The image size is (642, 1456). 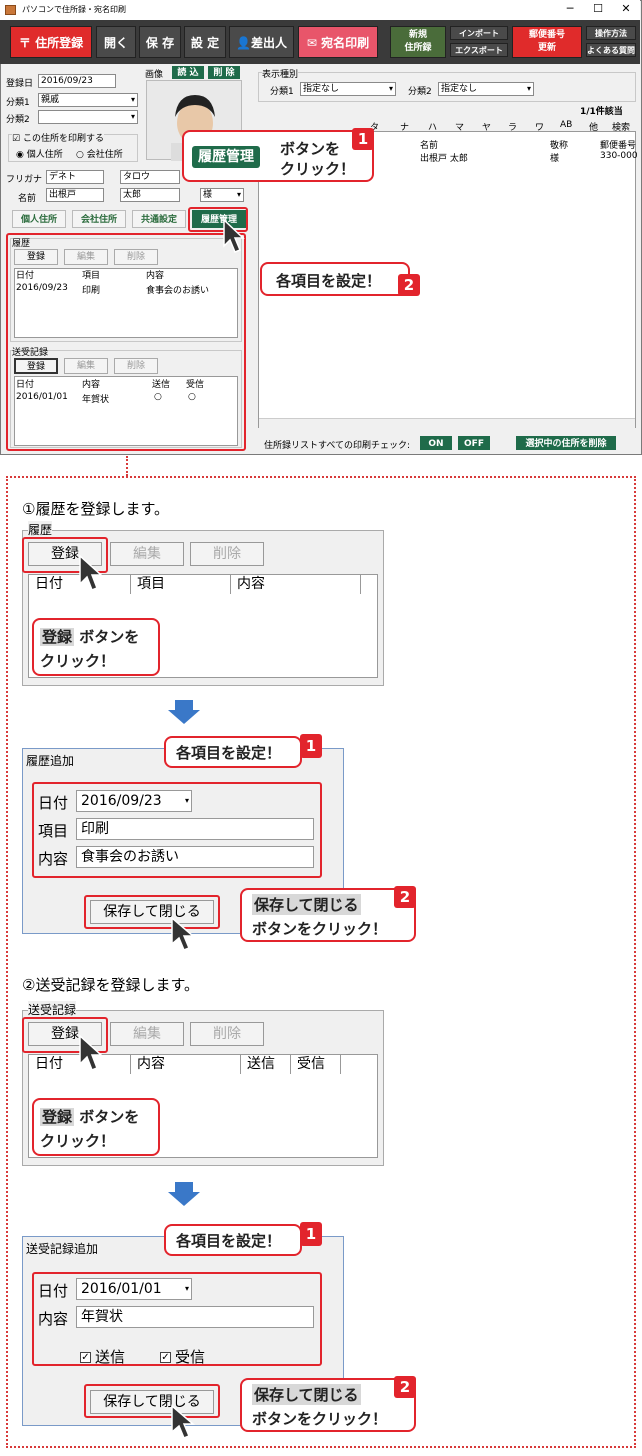 What do you see at coordinates (405, 1387) in the screenshot?
I see `dialog2-step-number-2: 2` at bounding box center [405, 1387].